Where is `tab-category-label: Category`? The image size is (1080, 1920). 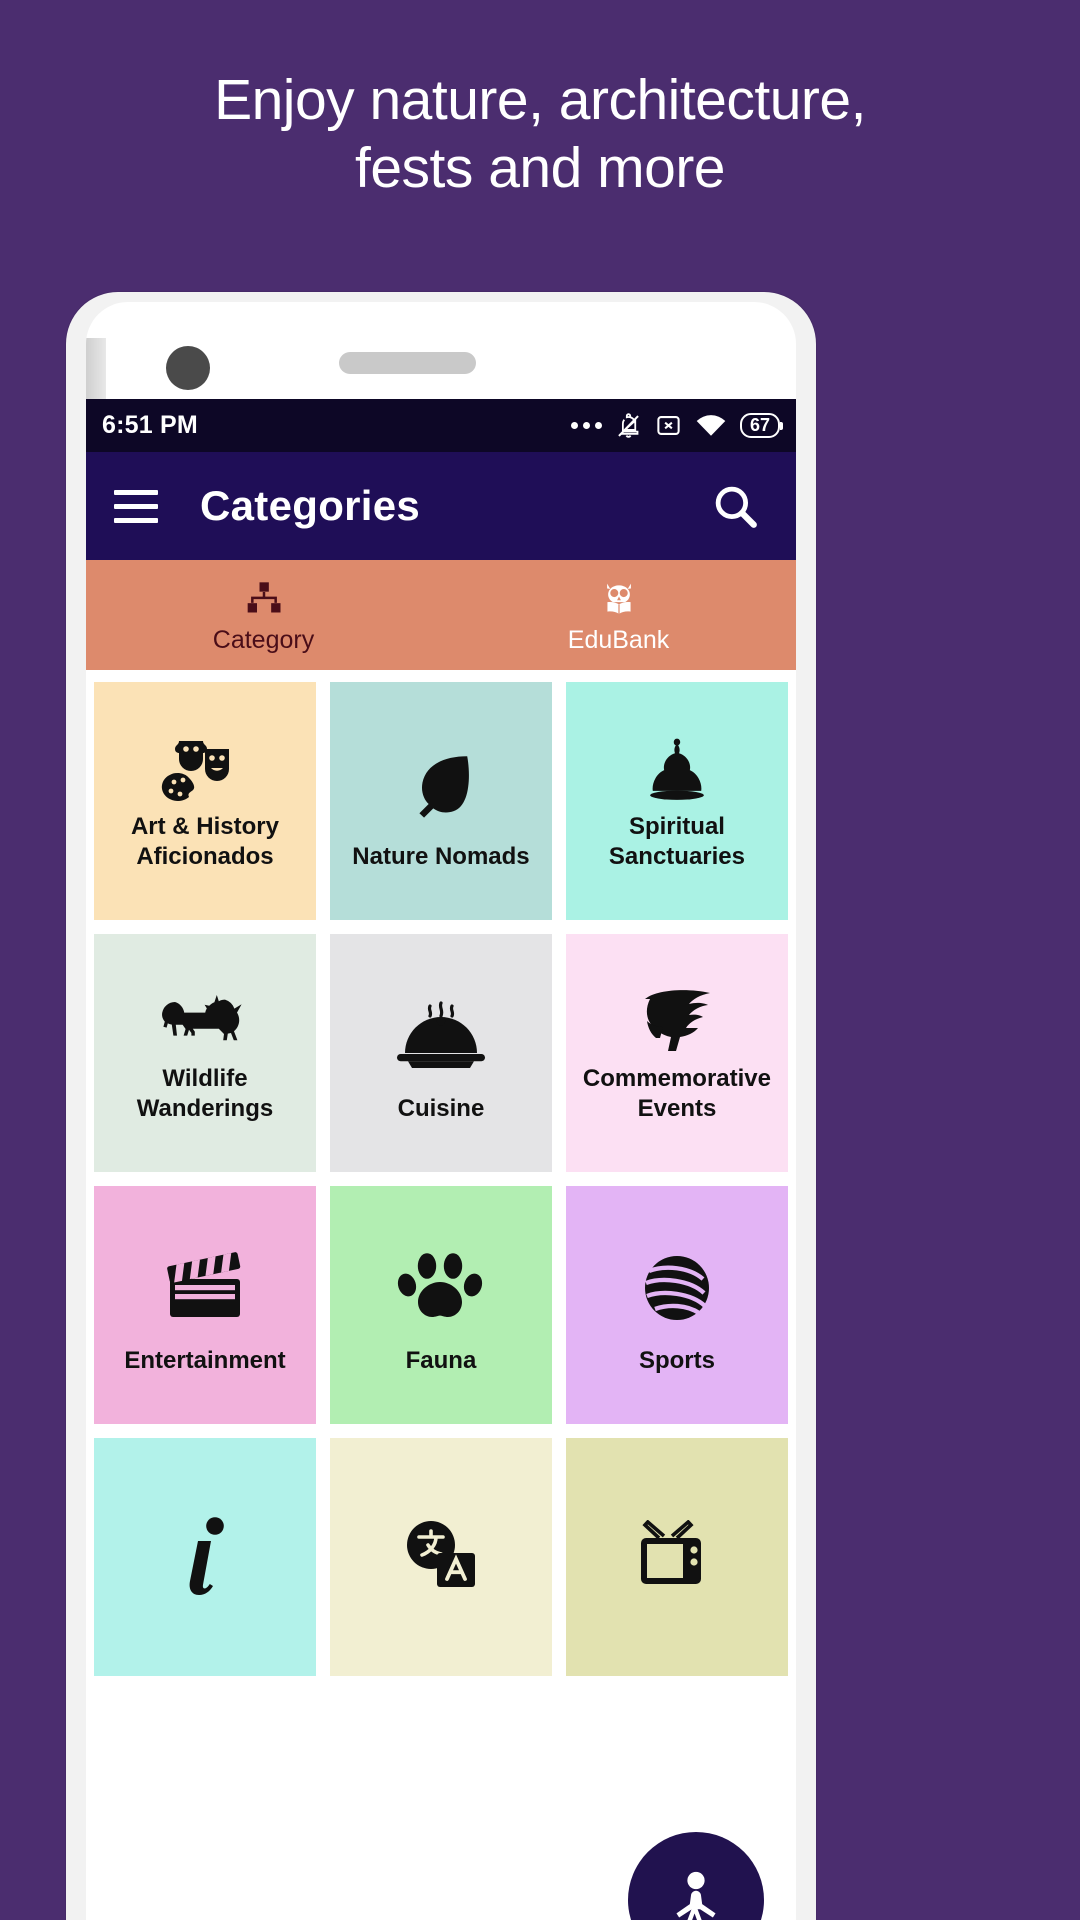
tab-category-label: Category is located at coordinates (263, 639).